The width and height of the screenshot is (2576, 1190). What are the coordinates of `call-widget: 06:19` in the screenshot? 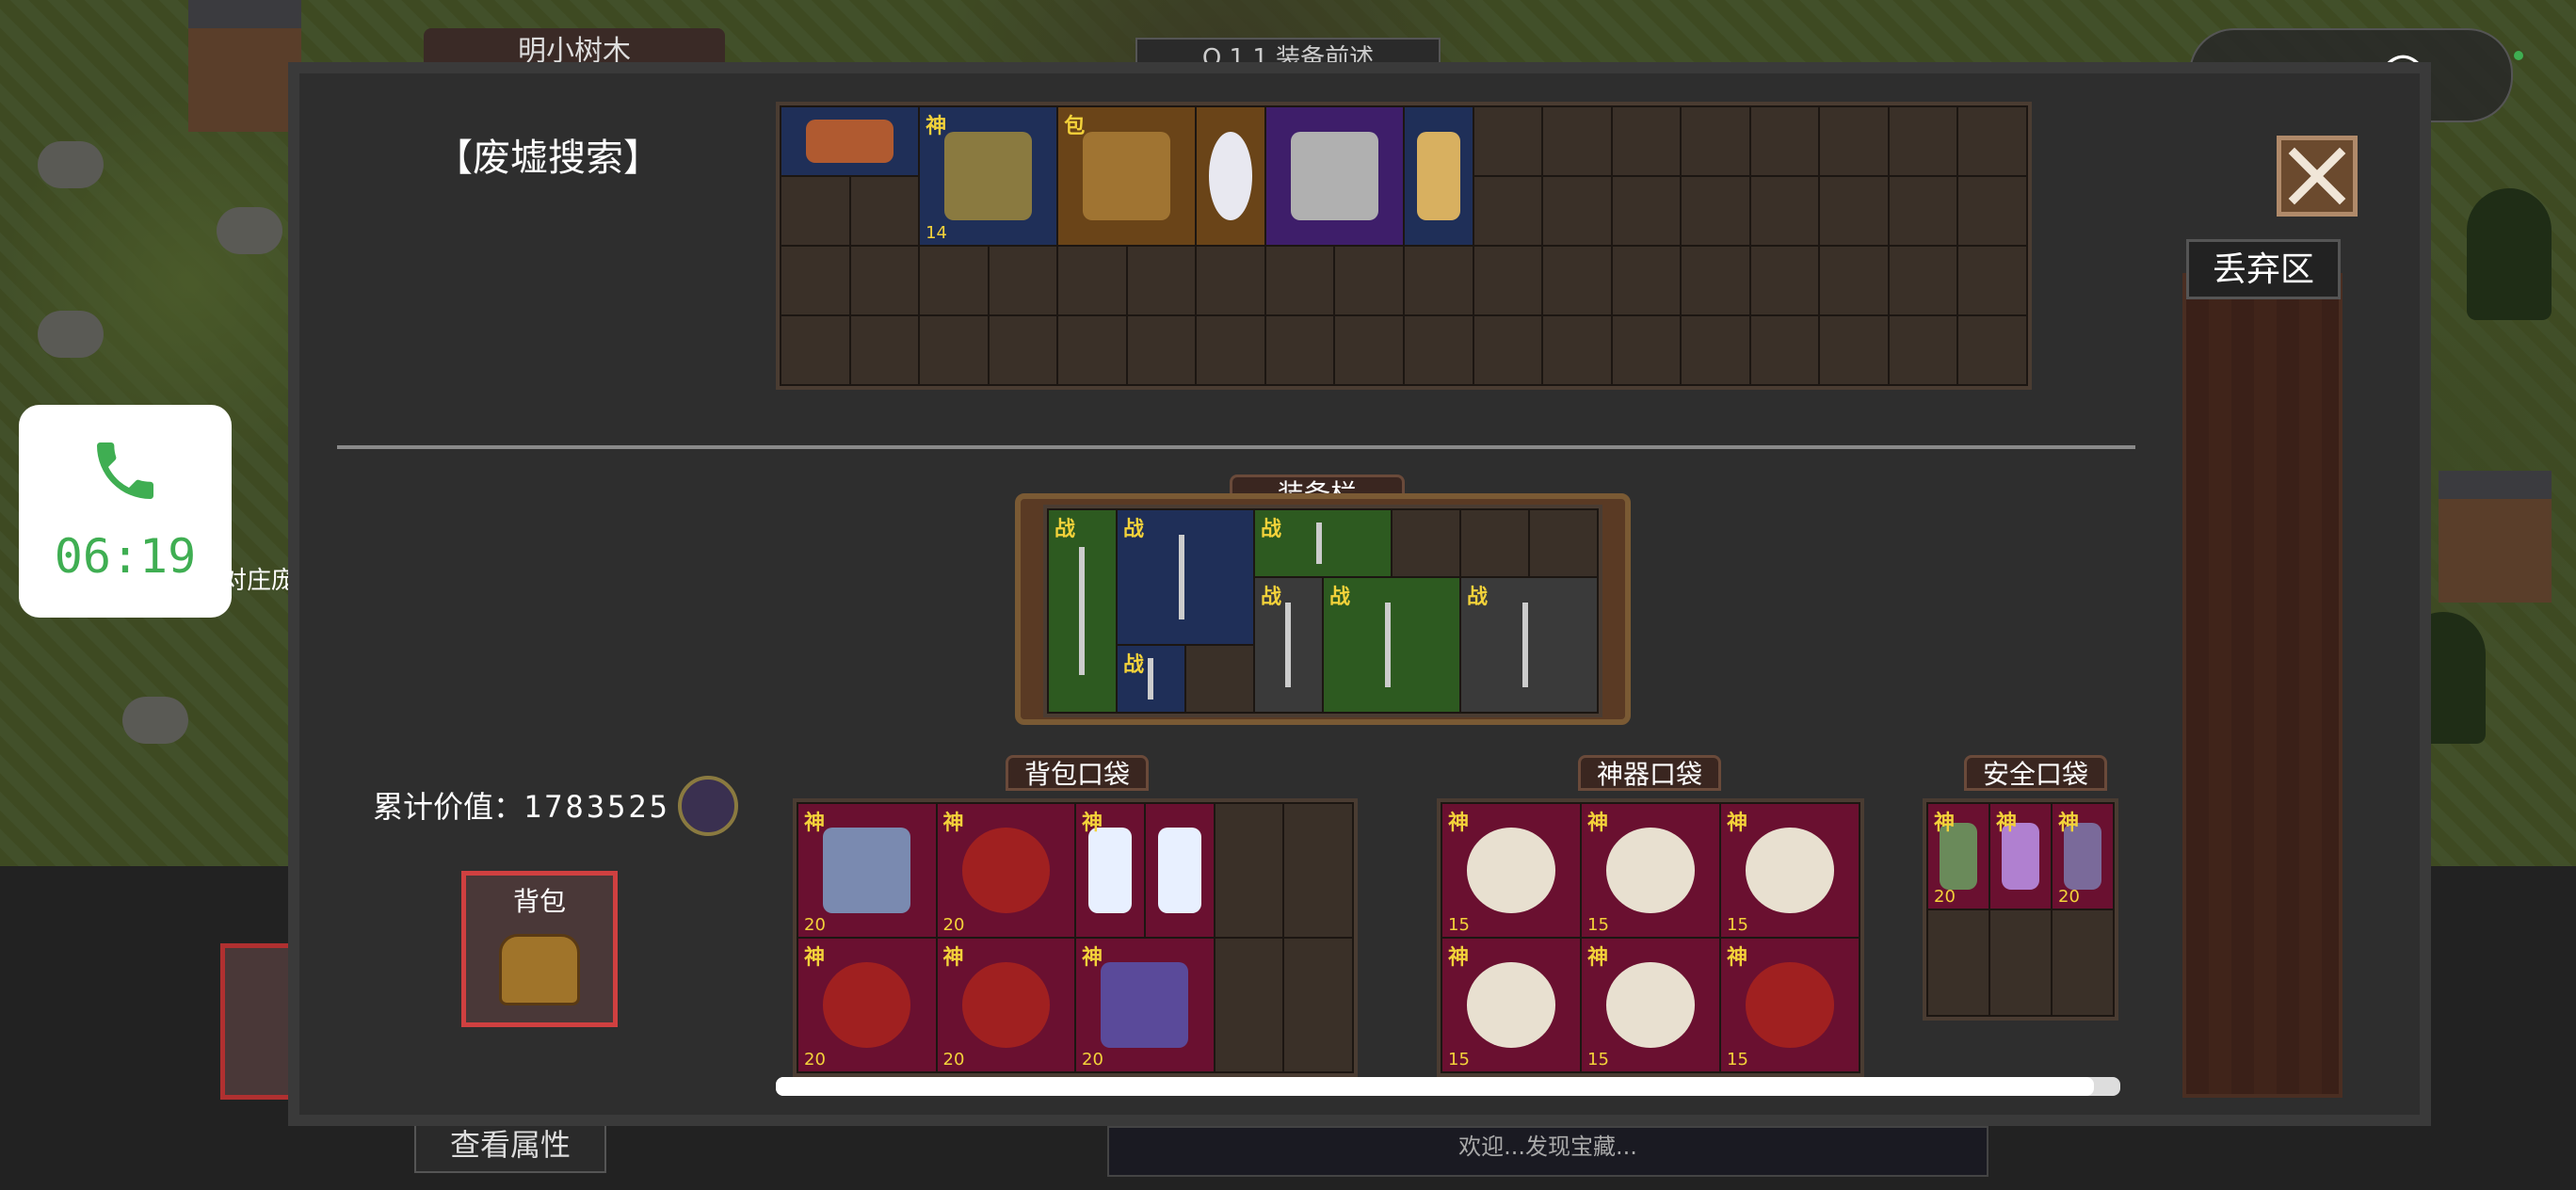 It's located at (125, 512).